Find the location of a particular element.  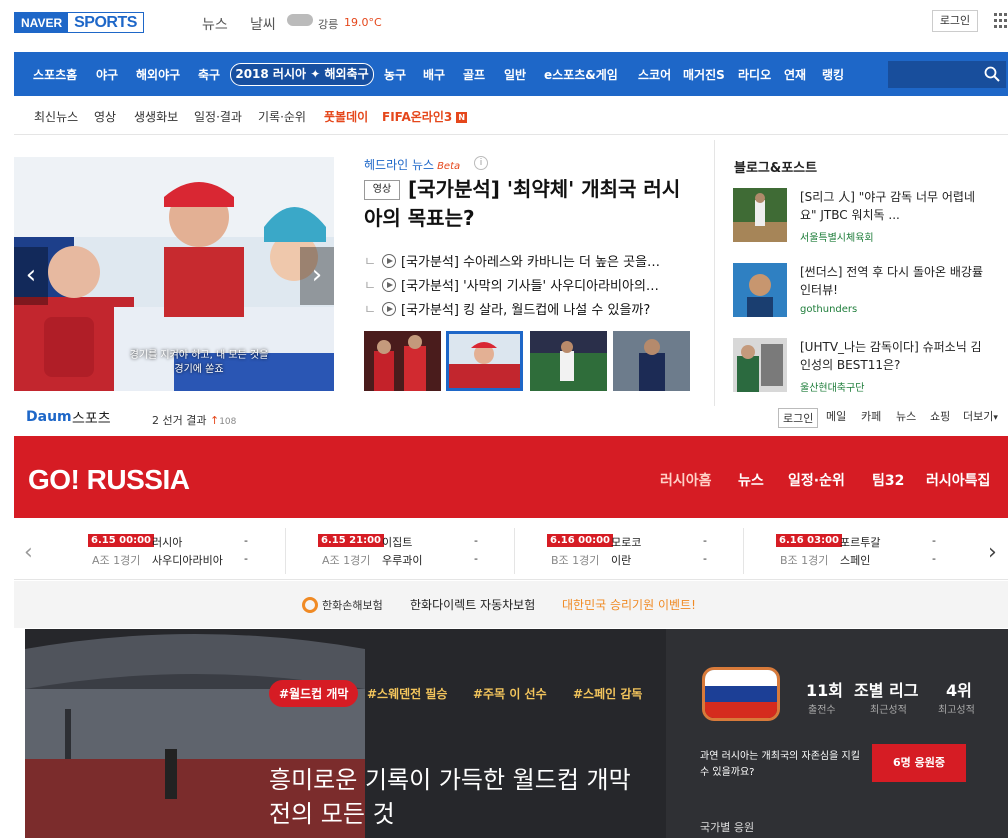

thumb-photo is located at coordinates (484, 361).